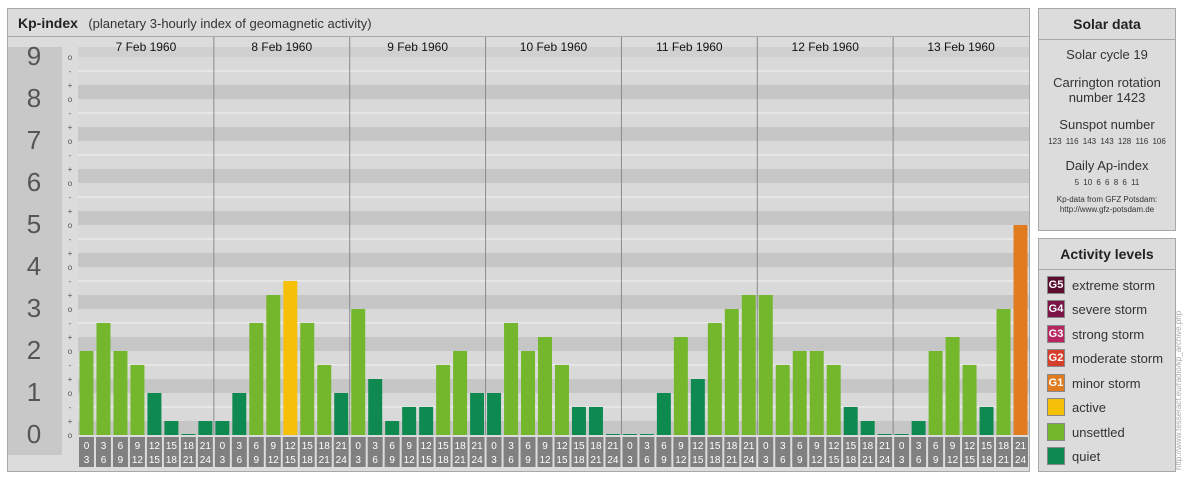 The image size is (1184, 480). What do you see at coordinates (1107, 141) in the screenshot?
I see `sunspot-values: 123 116 143 143 128 116 106` at bounding box center [1107, 141].